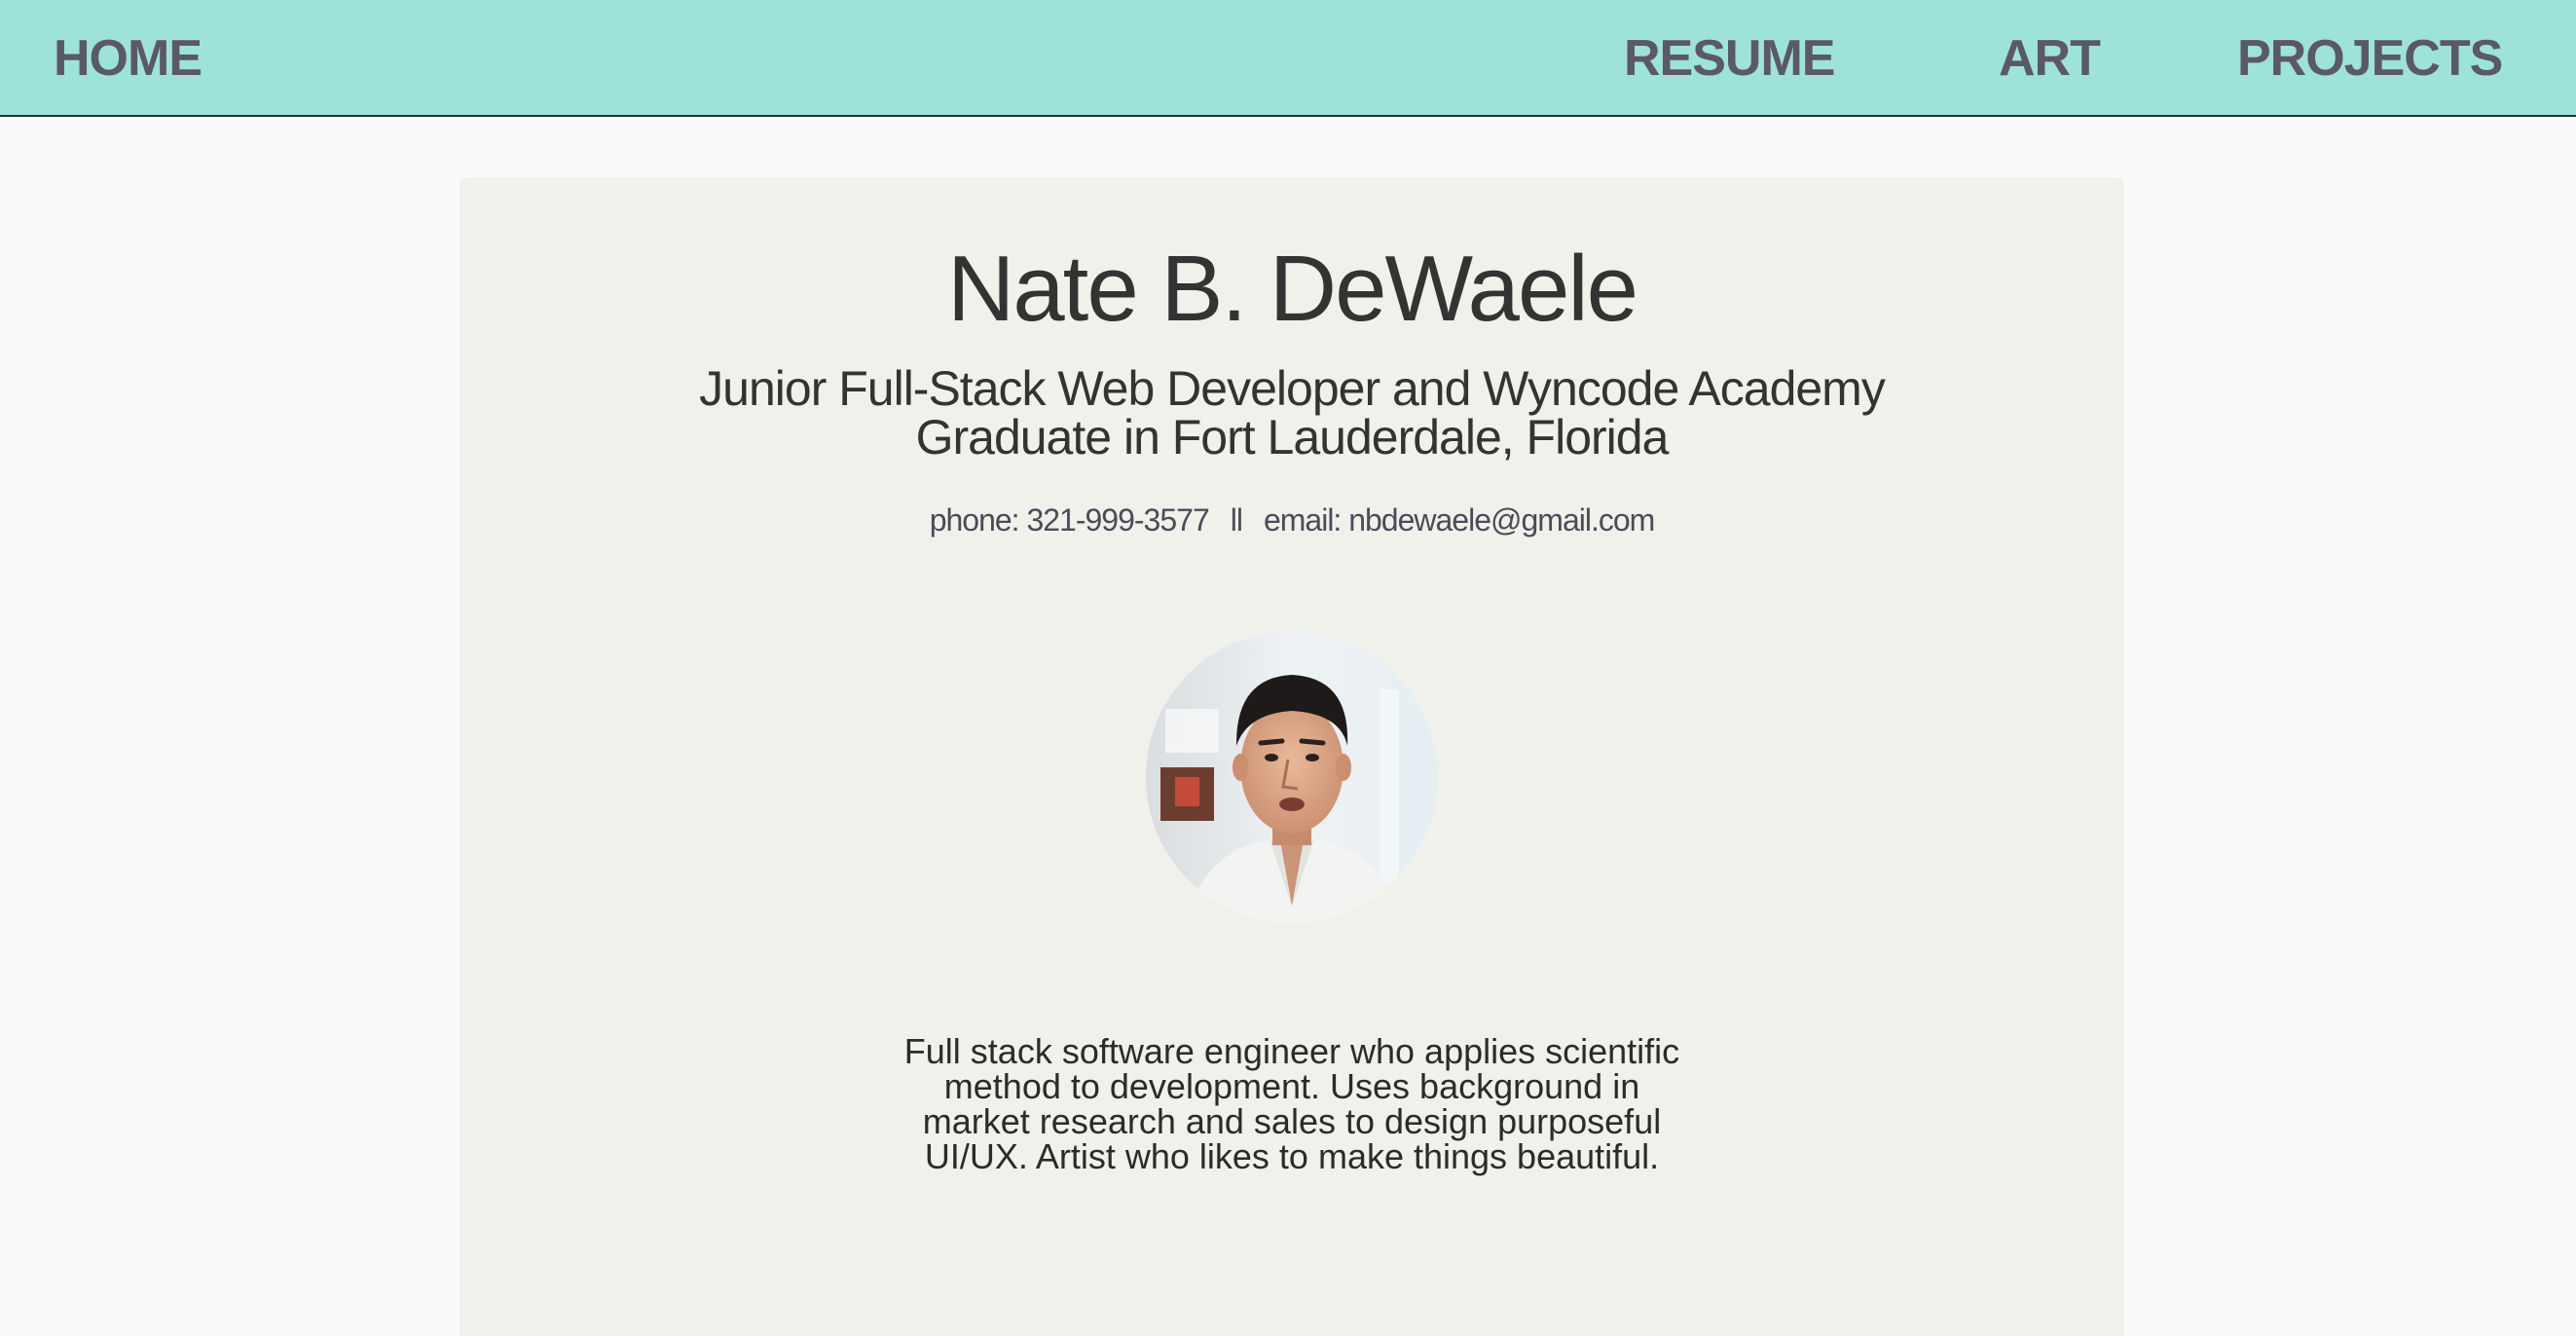  Describe the element at coordinates (2370, 58) in the screenshot. I see `nav-projects-link: PROJECTS` at that location.